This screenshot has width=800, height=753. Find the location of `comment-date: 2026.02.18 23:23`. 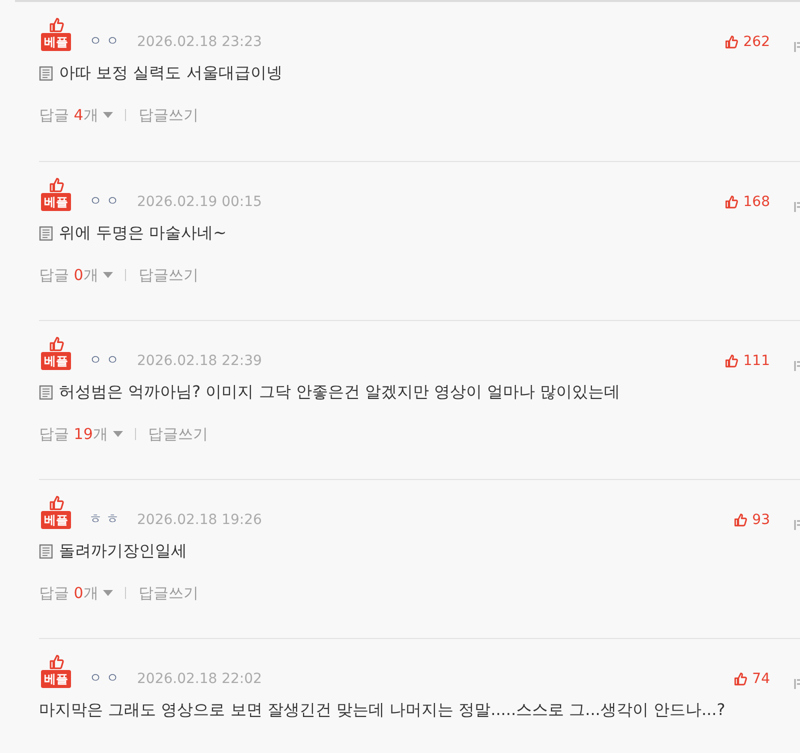

comment-date: 2026.02.18 23:23 is located at coordinates (199, 42).